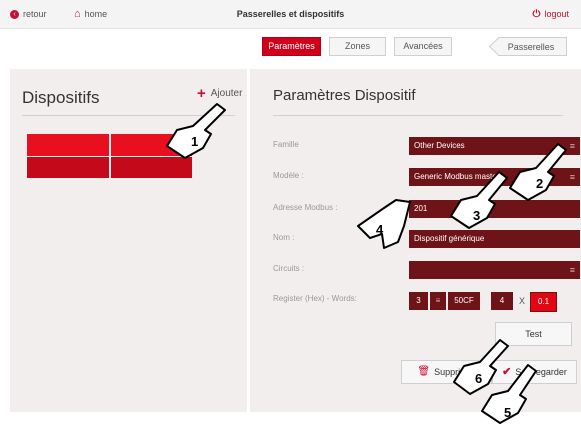 This screenshot has width=581, height=433. Describe the element at coordinates (522, 301) in the screenshot. I see `multiply-label: X` at that location.